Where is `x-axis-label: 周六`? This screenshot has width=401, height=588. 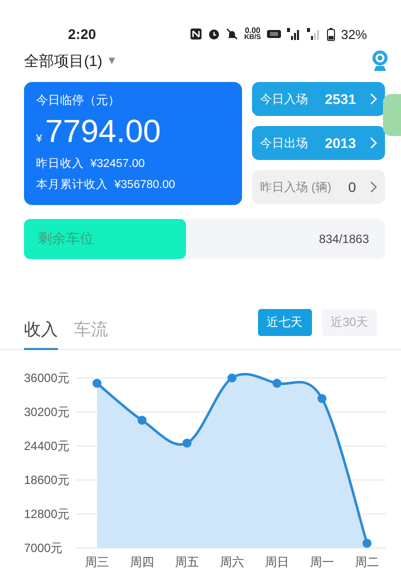
x-axis-label: 周六 is located at coordinates (232, 562).